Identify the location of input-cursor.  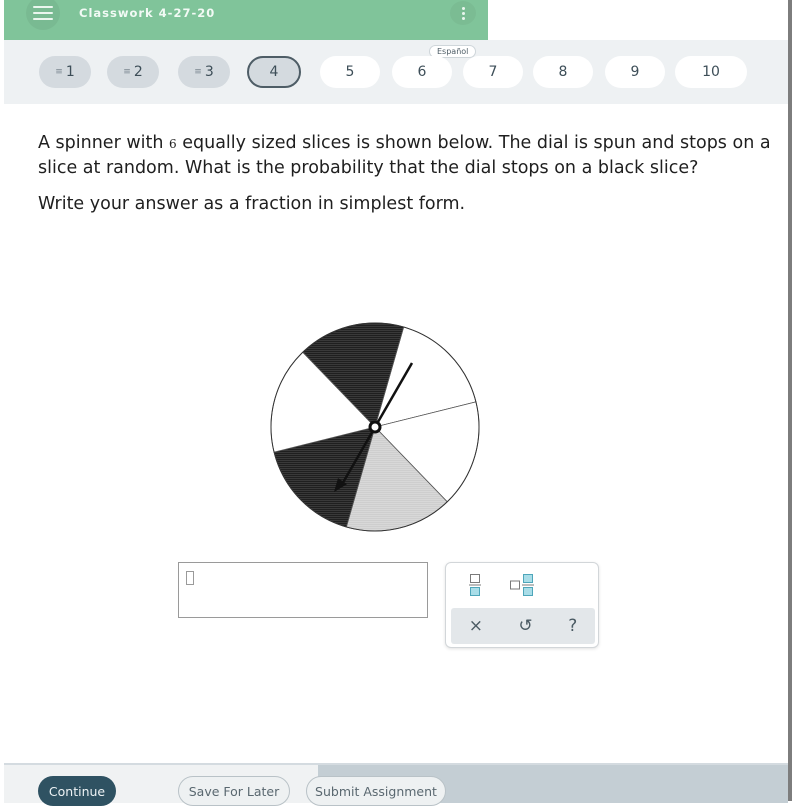
(190, 578).